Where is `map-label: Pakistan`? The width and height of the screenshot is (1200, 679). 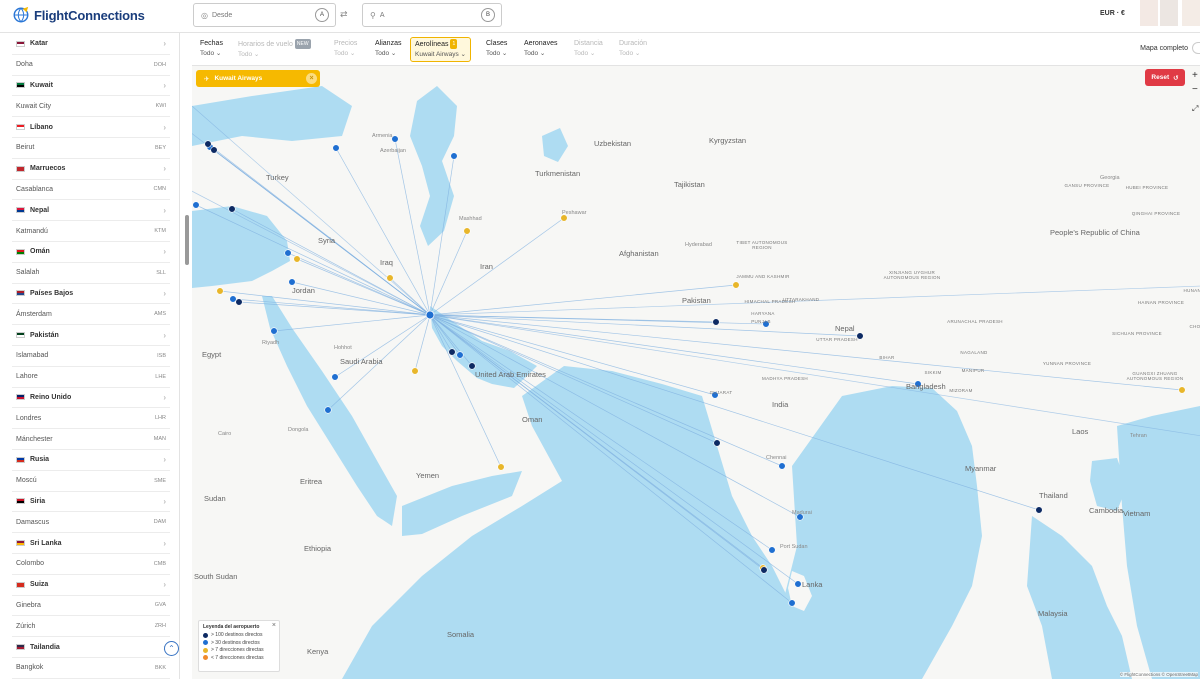
map-label: Pakistan is located at coordinates (696, 300).